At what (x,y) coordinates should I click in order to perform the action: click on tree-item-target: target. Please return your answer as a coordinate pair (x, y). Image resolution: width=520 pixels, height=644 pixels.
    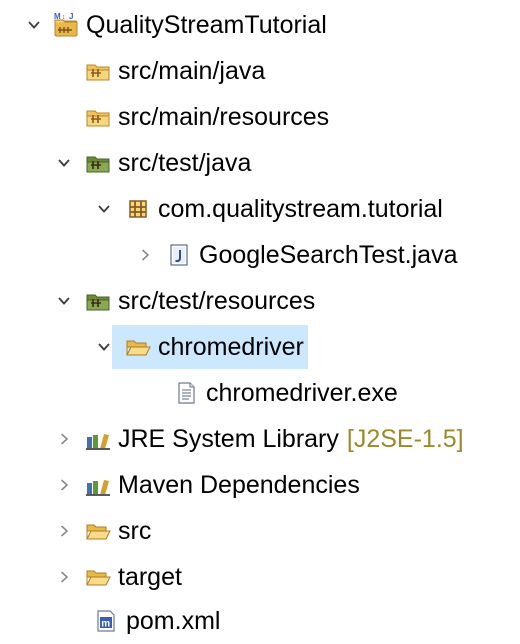
    Looking at the image, I should click on (260, 577).